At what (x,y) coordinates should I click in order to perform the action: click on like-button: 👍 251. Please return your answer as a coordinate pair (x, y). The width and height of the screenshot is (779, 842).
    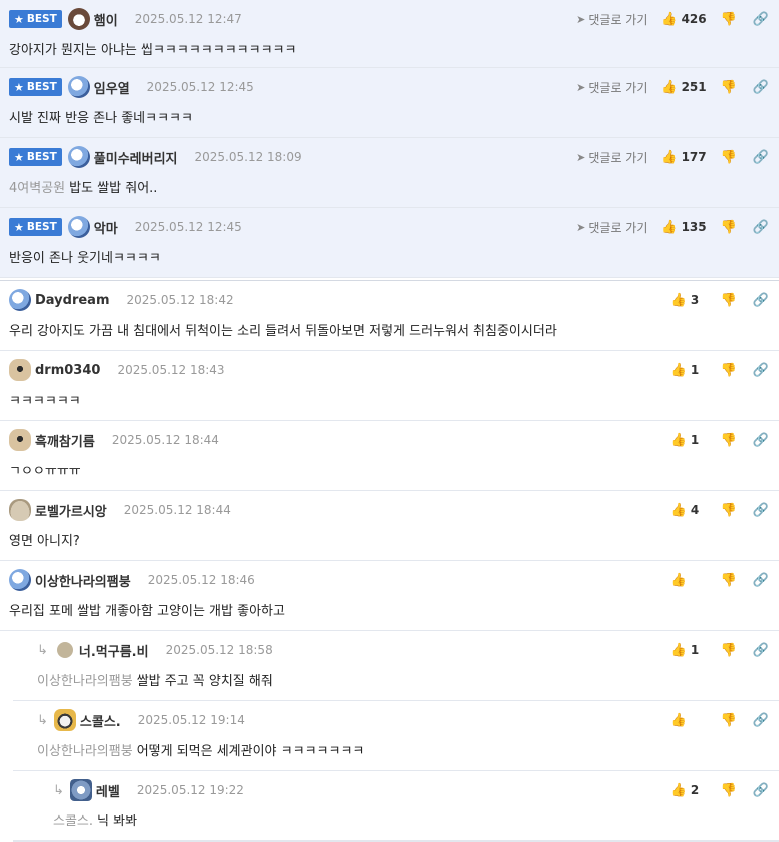
    Looking at the image, I should click on (683, 87).